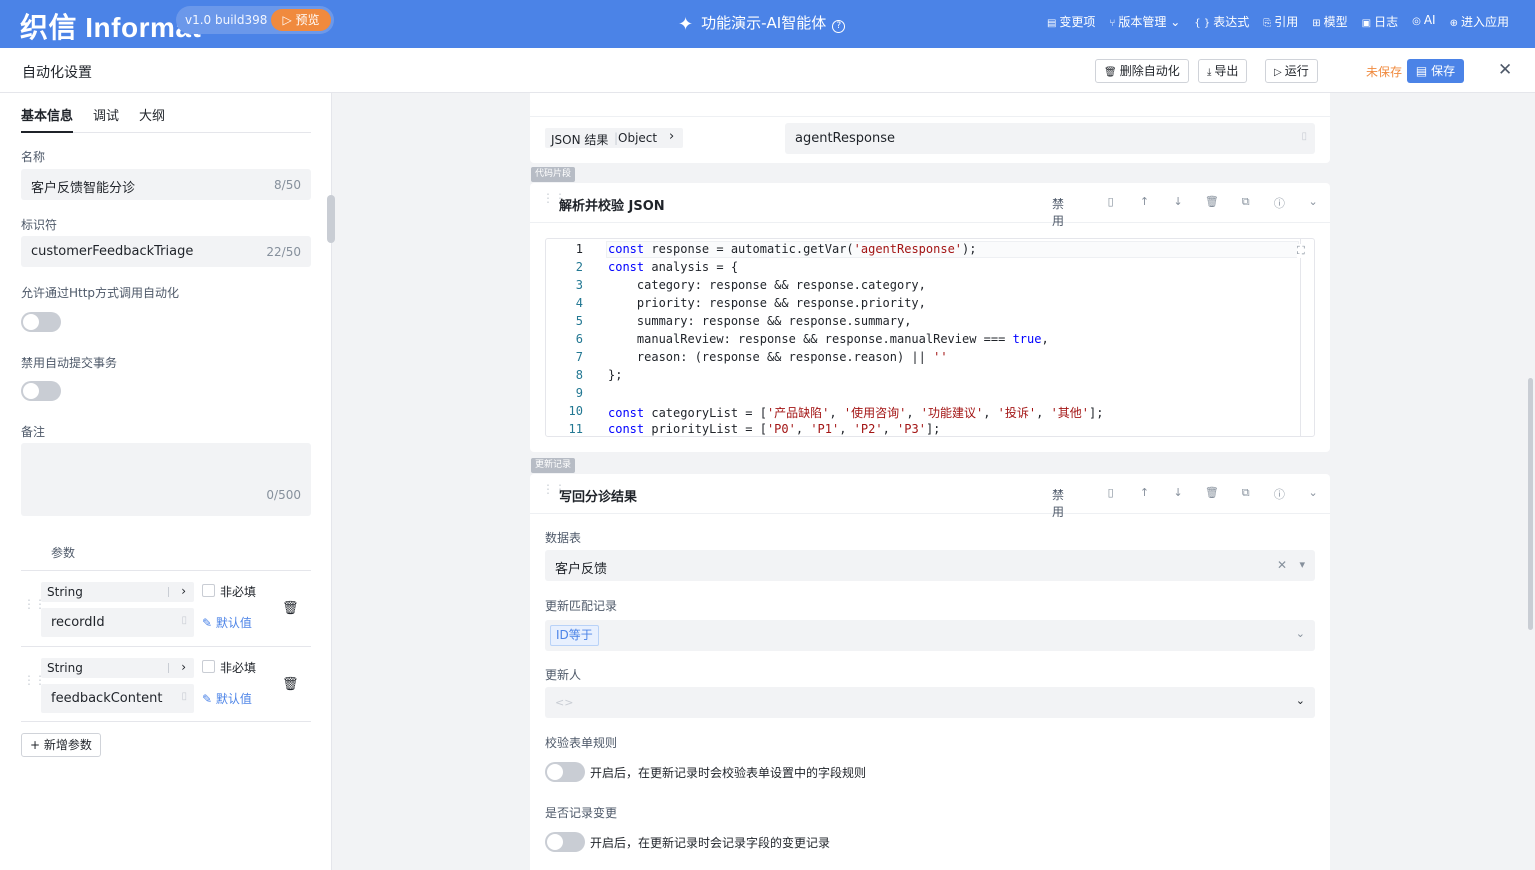 This screenshot has height=870, width=1535. I want to click on export-button: ⤓ 导出, so click(1223, 71).